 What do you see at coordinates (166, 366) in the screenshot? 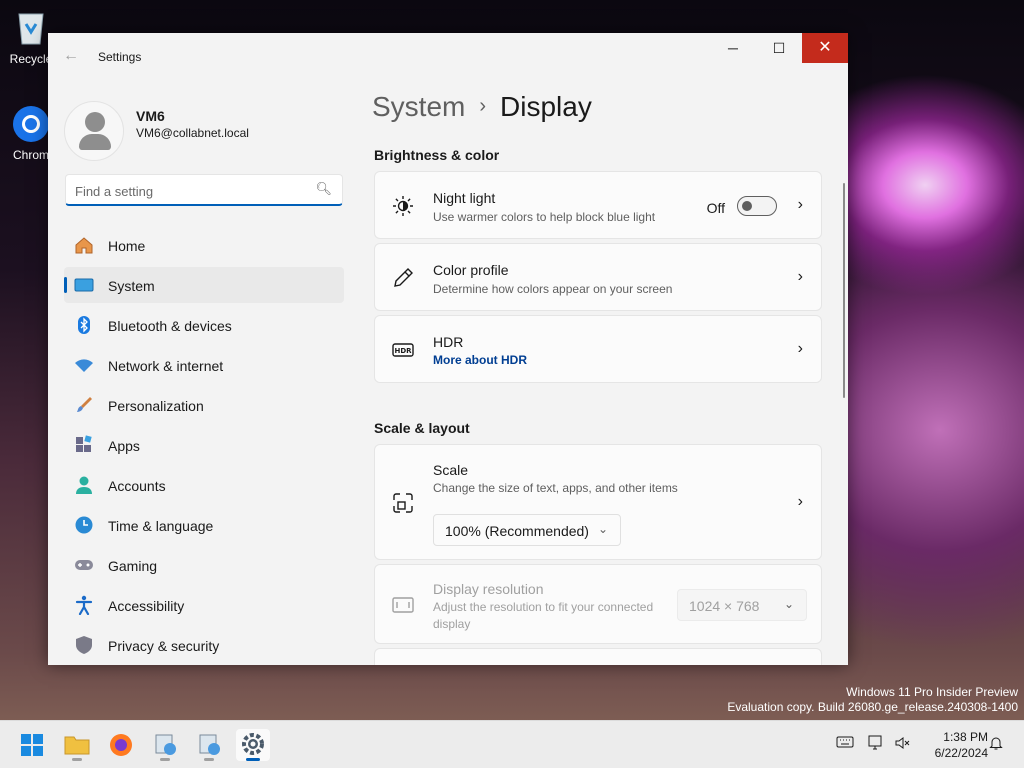
I see `sidebar-item-label: Network & internet` at bounding box center [166, 366].